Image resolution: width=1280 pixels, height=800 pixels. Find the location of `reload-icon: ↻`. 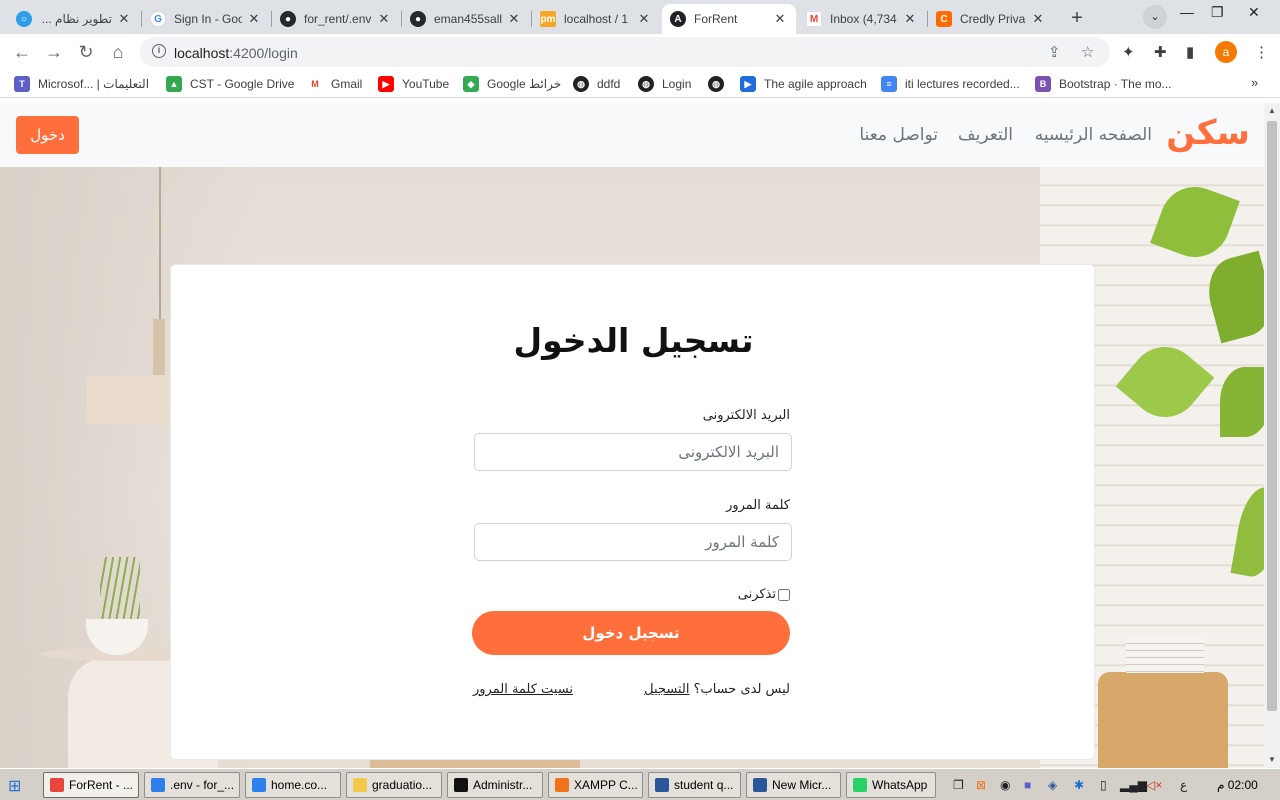

reload-icon: ↻ is located at coordinates (86, 52).